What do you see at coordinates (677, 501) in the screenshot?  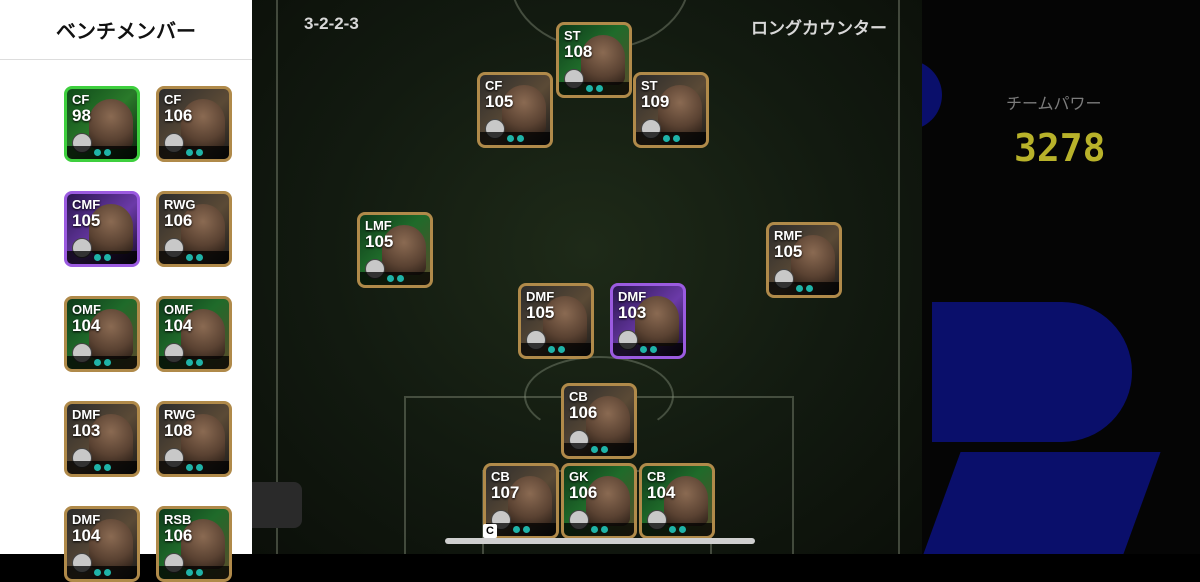 I see `card-cb-right: CB 104` at bounding box center [677, 501].